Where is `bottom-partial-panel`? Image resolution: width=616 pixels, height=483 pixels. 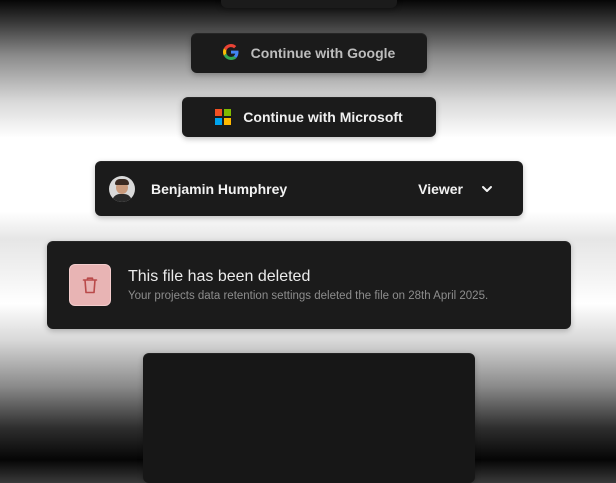
bottom-partial-panel is located at coordinates (309, 418).